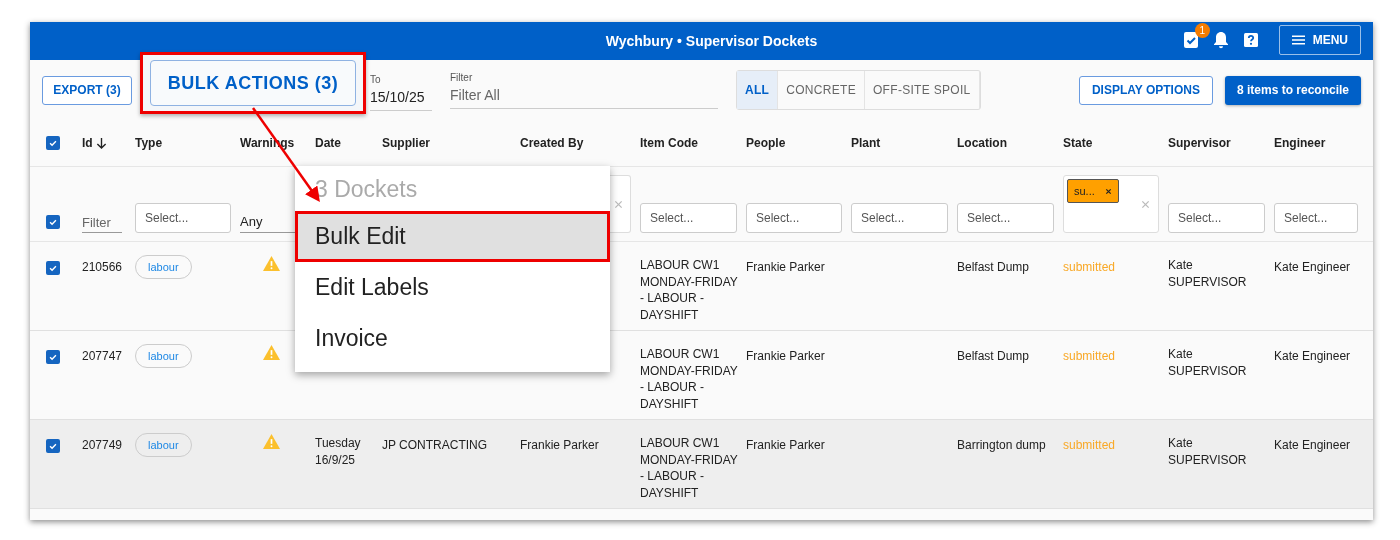 Image resolution: width=1400 pixels, height=540 pixels. What do you see at coordinates (711, 41) in the screenshot?
I see `window-title: Wychbury • Supervisor Dockets` at bounding box center [711, 41].